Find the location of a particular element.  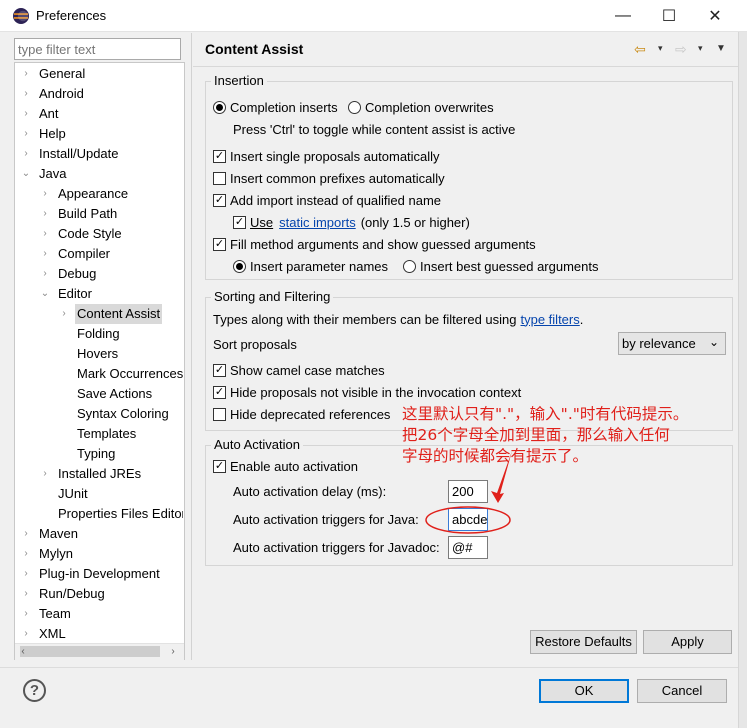

tree-item: Syntax Coloring is located at coordinates (123, 414).